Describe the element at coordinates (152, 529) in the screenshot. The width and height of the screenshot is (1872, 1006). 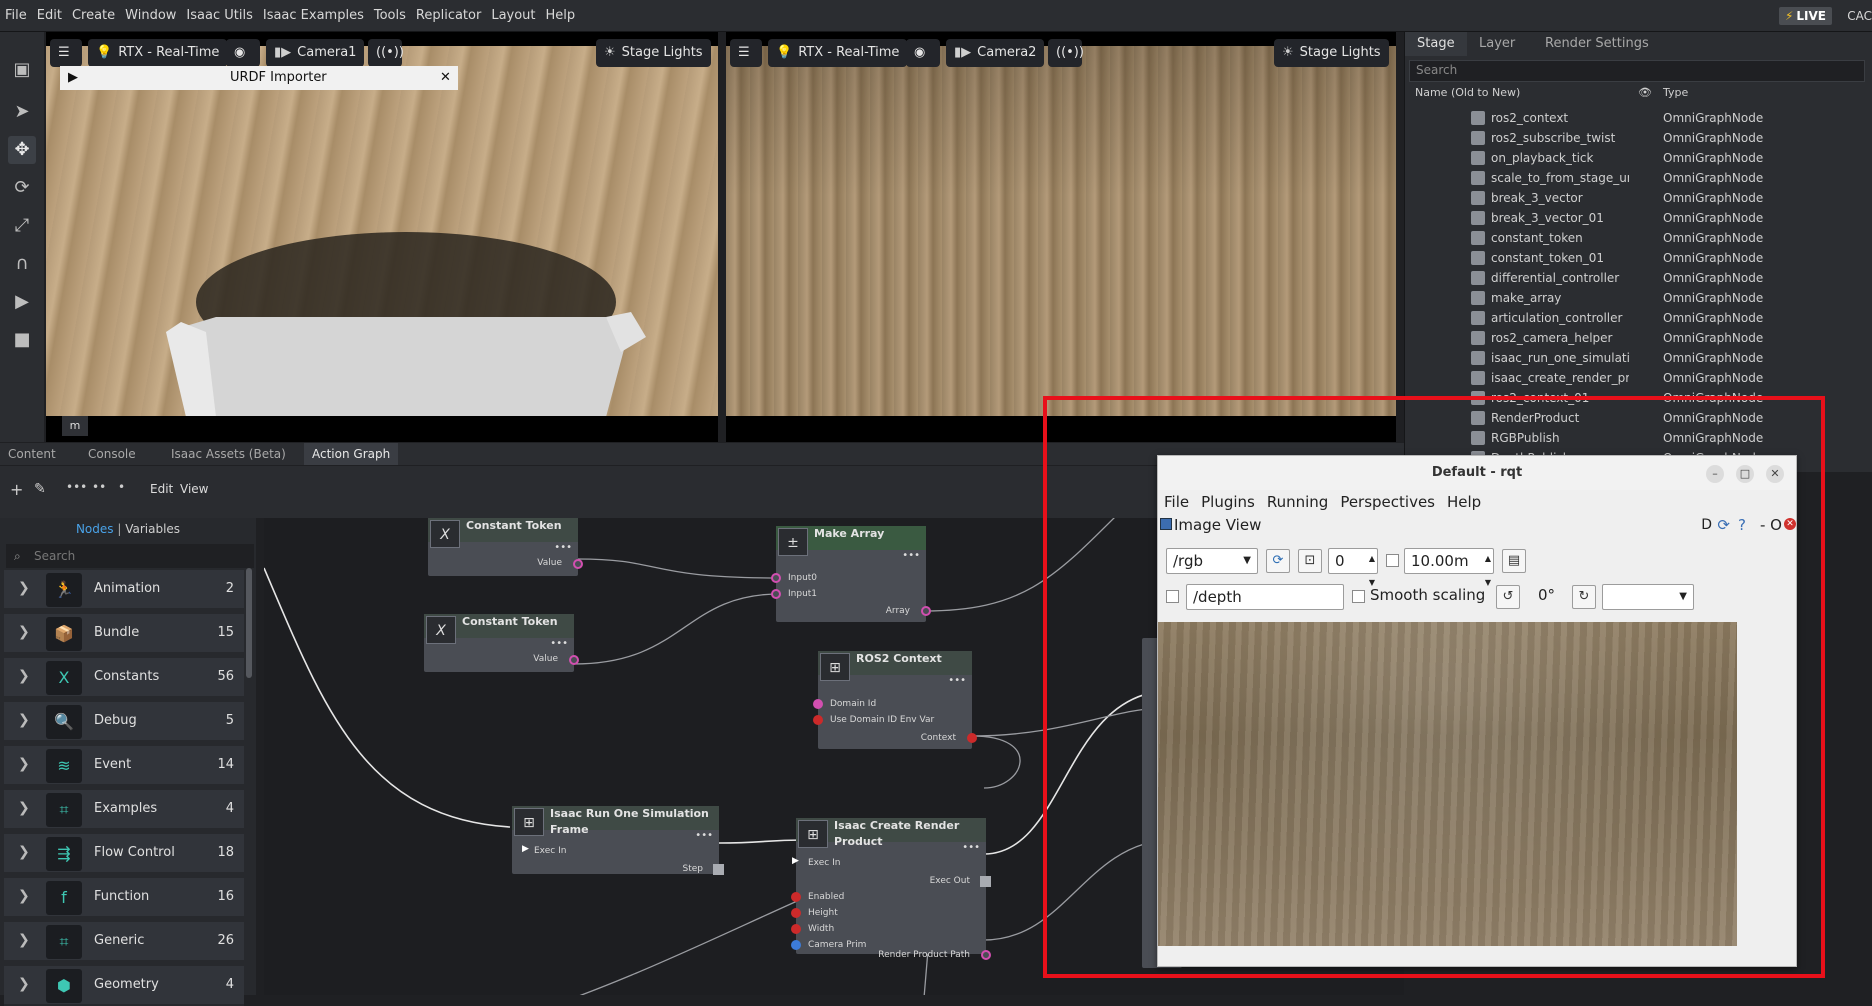
I see `tab-variables: Variables` at that location.